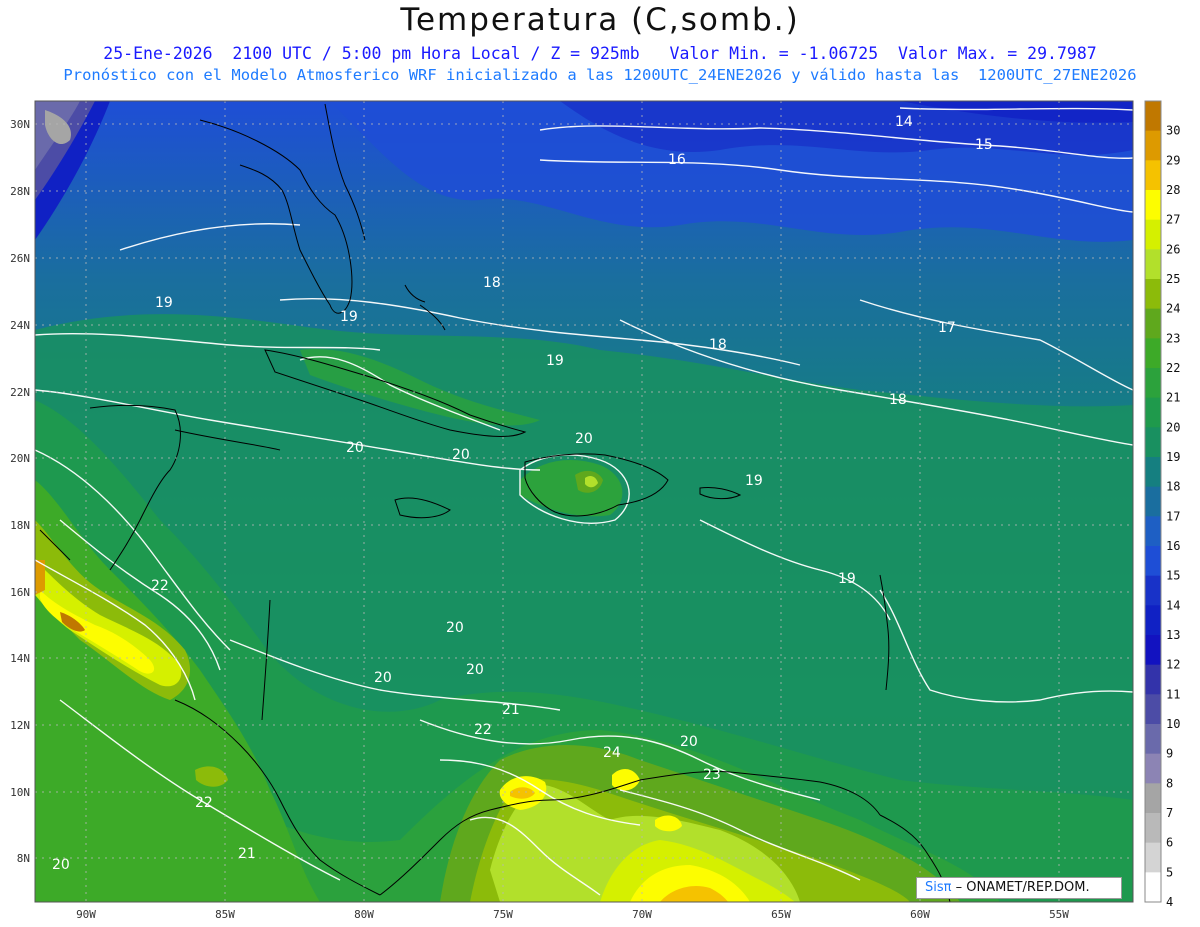 This screenshot has width=1200, height=927. What do you see at coordinates (1173, 220) in the screenshot?
I see `colorbar-label: 27` at bounding box center [1173, 220].